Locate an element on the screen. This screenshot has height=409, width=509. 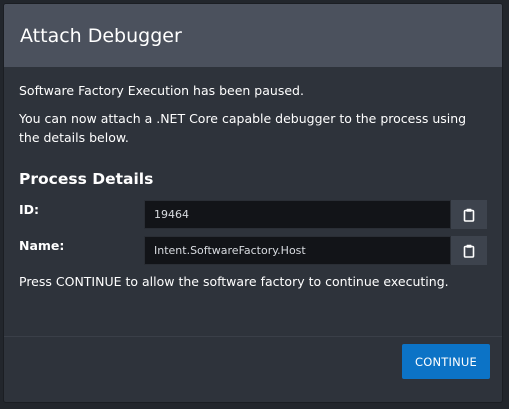
footer-divider is located at coordinates (253, 336).